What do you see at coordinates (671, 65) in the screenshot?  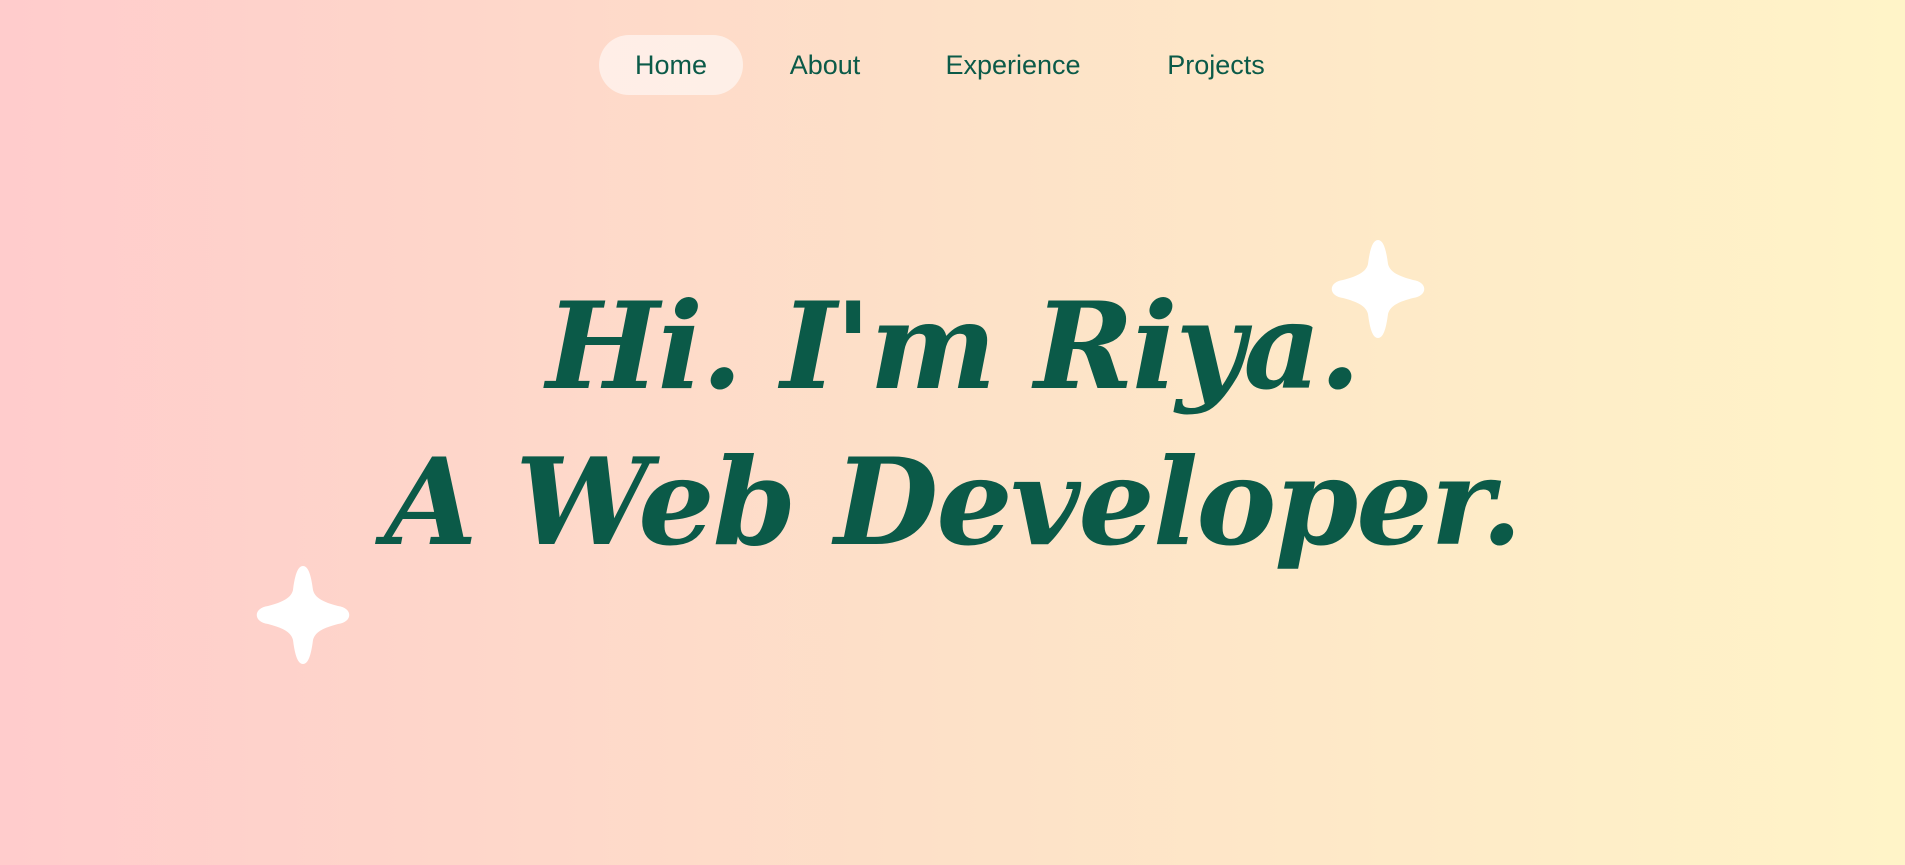 I see `nav-home: Home` at bounding box center [671, 65].